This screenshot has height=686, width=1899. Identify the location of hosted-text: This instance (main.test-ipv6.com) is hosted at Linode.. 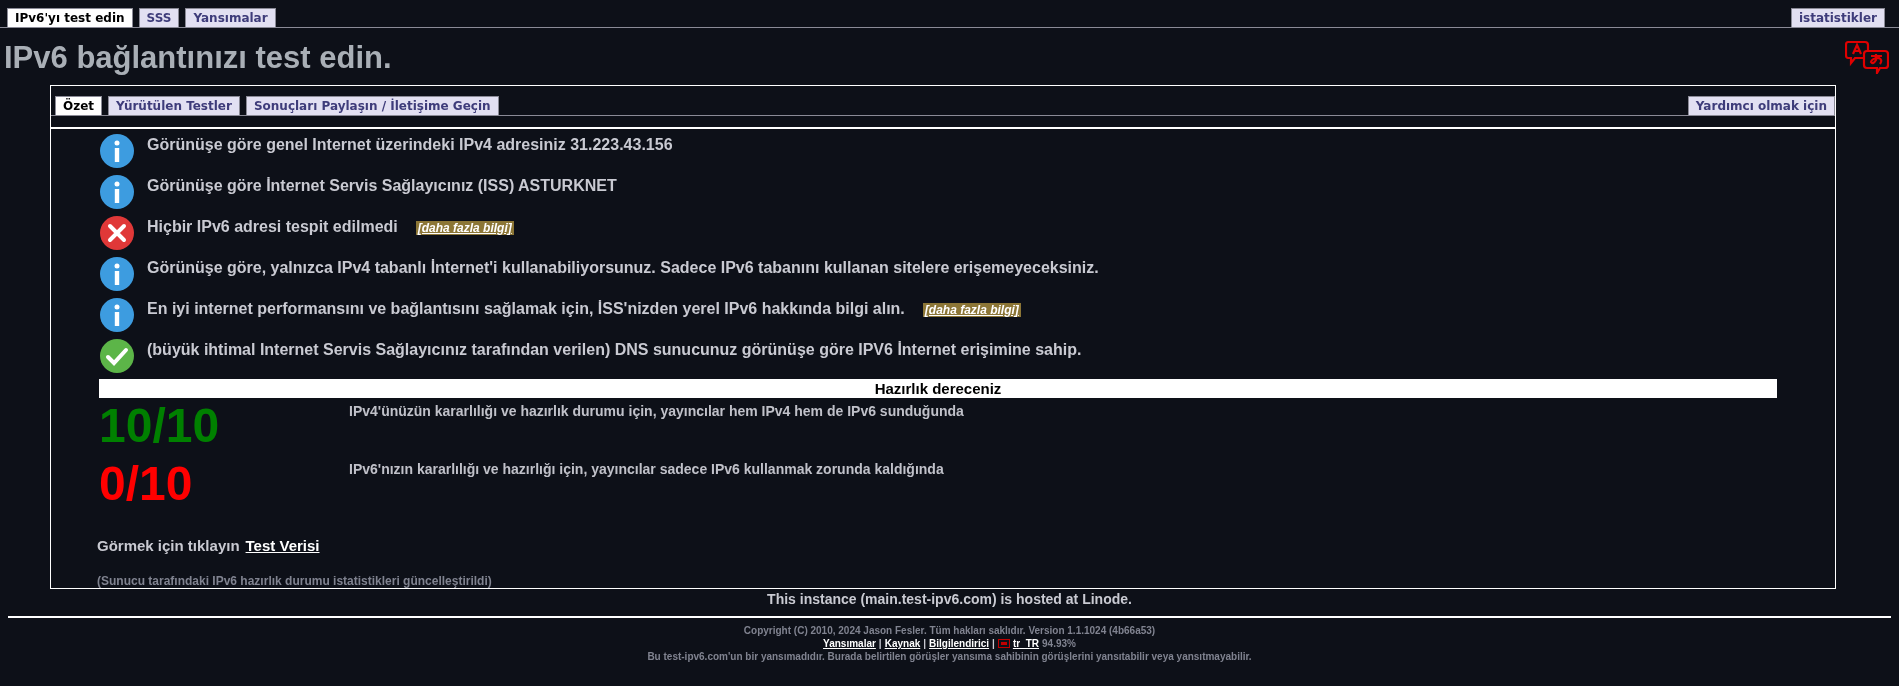
(949, 603).